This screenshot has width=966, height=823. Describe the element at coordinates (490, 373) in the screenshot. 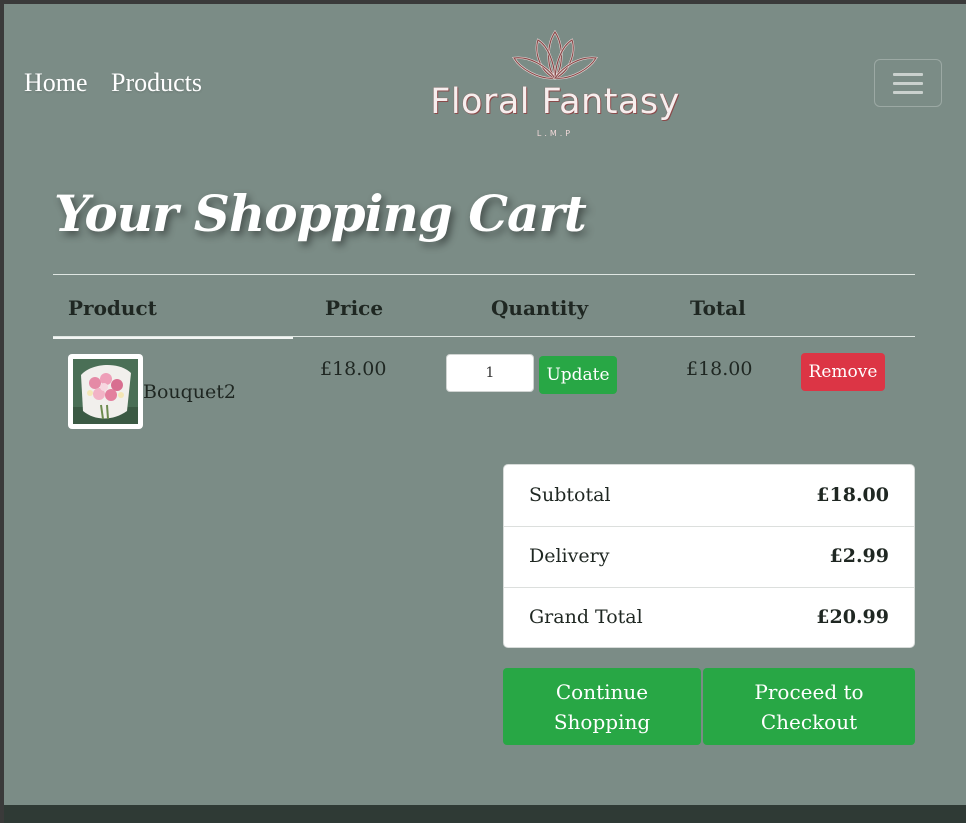

I see `quantity-input` at that location.